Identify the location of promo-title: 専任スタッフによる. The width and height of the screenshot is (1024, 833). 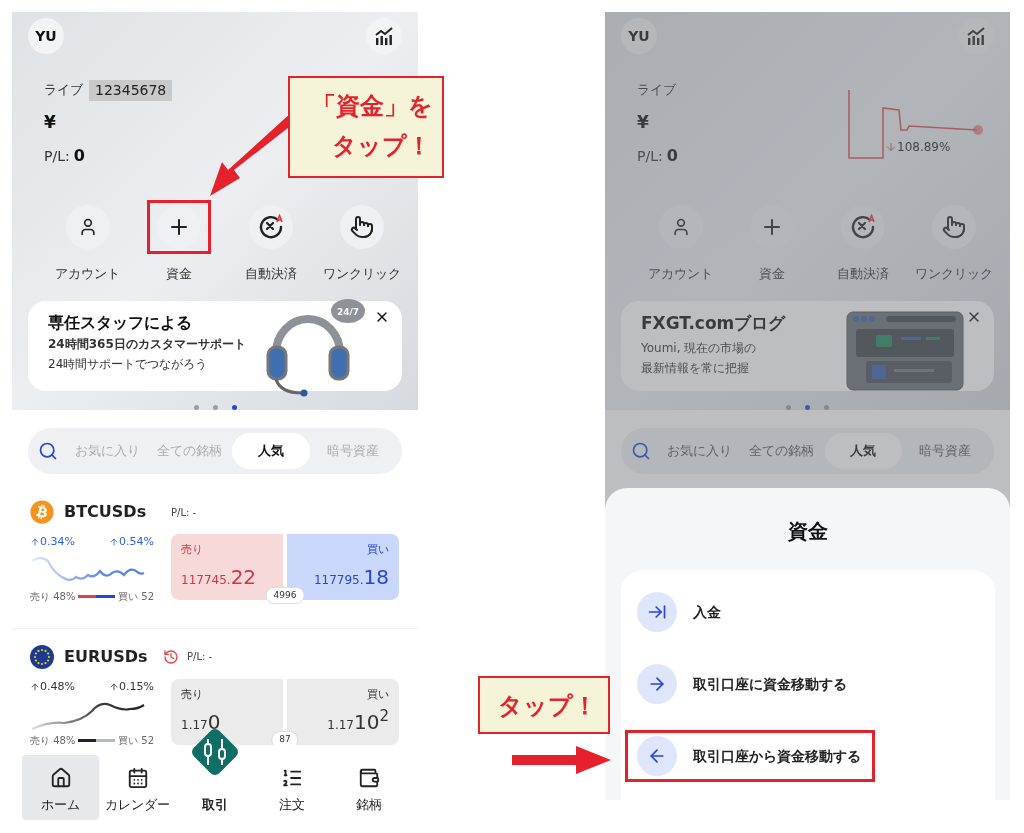
(120, 323).